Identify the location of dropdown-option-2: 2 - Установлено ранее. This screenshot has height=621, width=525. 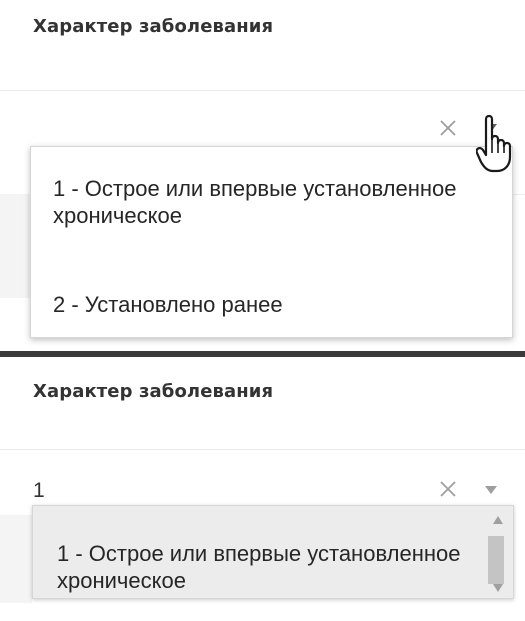
(168, 304).